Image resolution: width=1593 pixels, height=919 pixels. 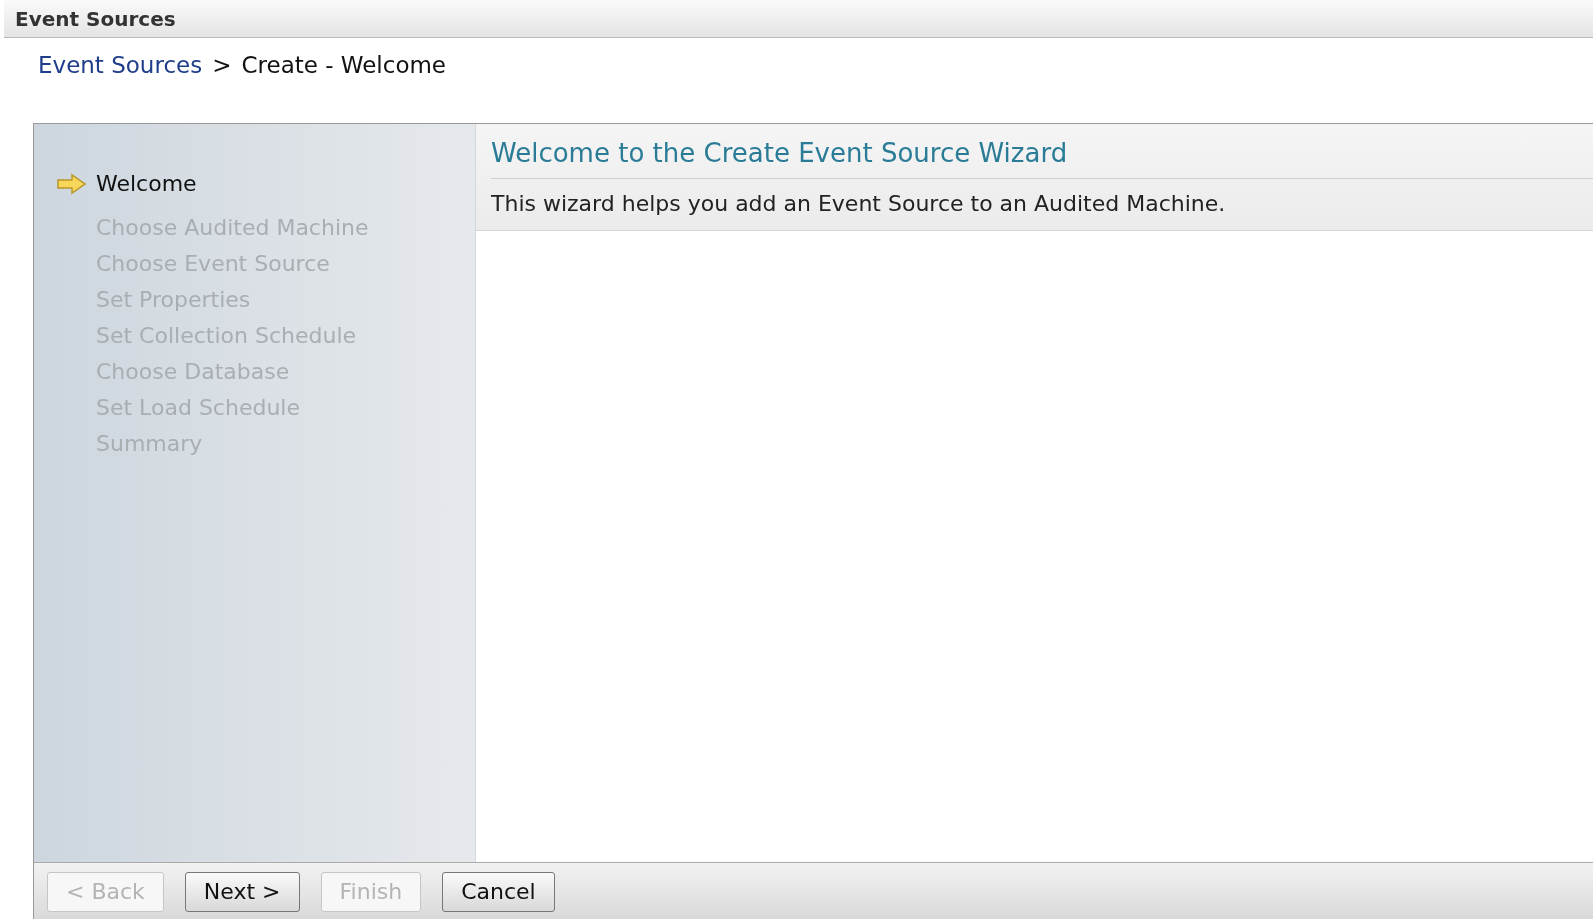 What do you see at coordinates (498, 891) in the screenshot?
I see `wizard-button: Cancel` at bounding box center [498, 891].